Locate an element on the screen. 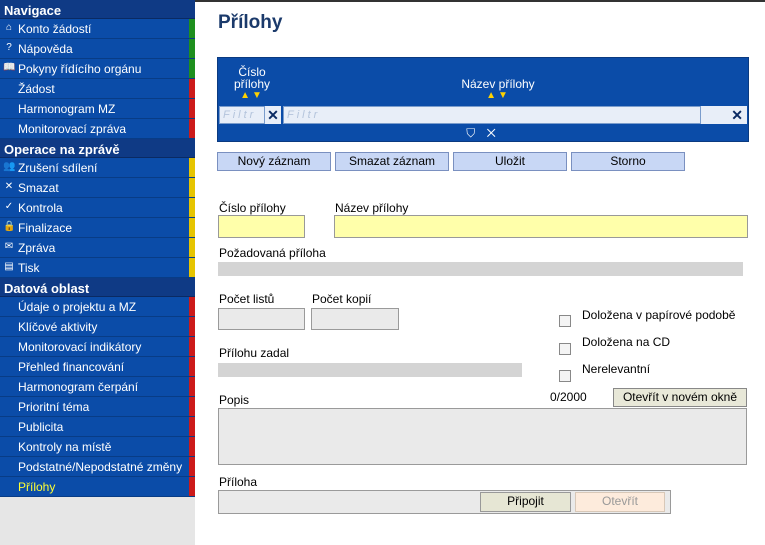 This screenshot has width=765, height=545. cislo-prilohy-input is located at coordinates (261, 226).